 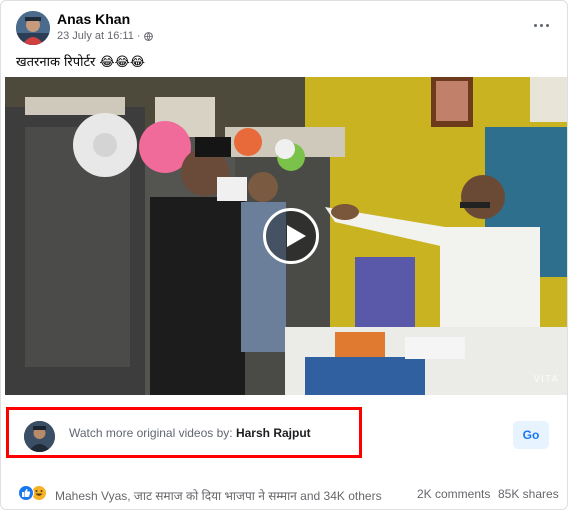 I want to click on creator-avatar, so click(x=39, y=436).